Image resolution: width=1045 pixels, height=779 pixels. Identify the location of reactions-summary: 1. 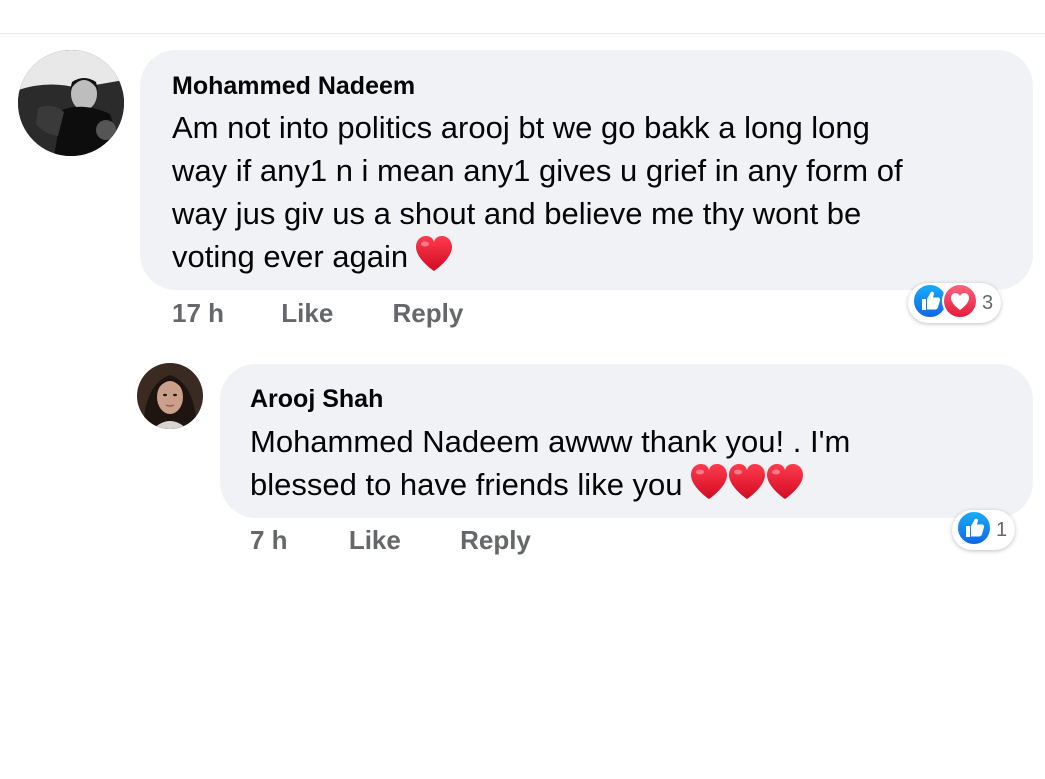
(984, 530).